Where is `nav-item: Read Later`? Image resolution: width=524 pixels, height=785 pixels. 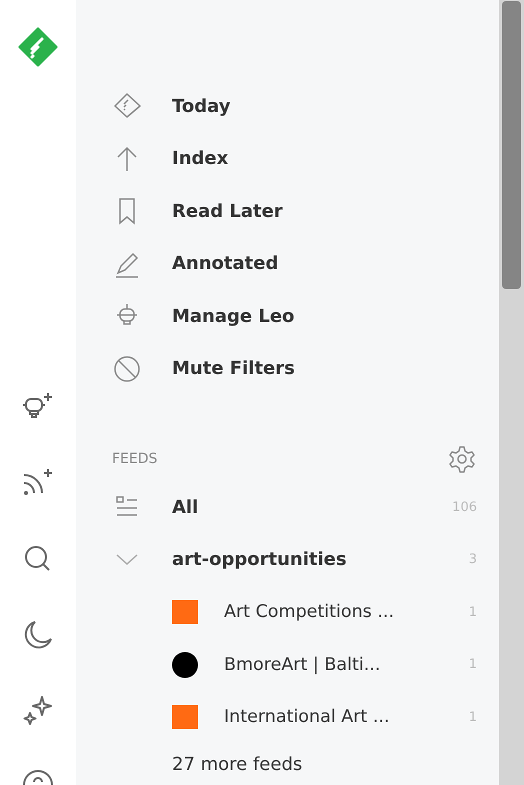 nav-item: Read Later is located at coordinates (197, 211).